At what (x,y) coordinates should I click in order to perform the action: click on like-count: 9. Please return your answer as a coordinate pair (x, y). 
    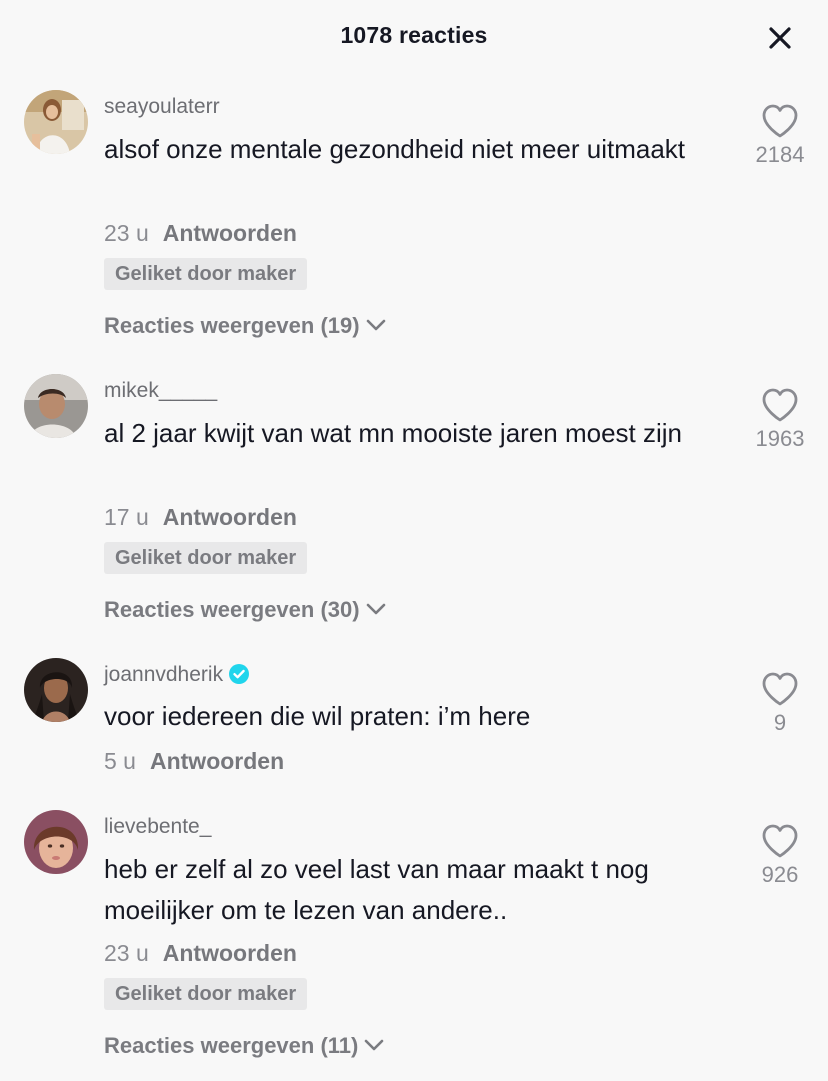
    Looking at the image, I should click on (780, 722).